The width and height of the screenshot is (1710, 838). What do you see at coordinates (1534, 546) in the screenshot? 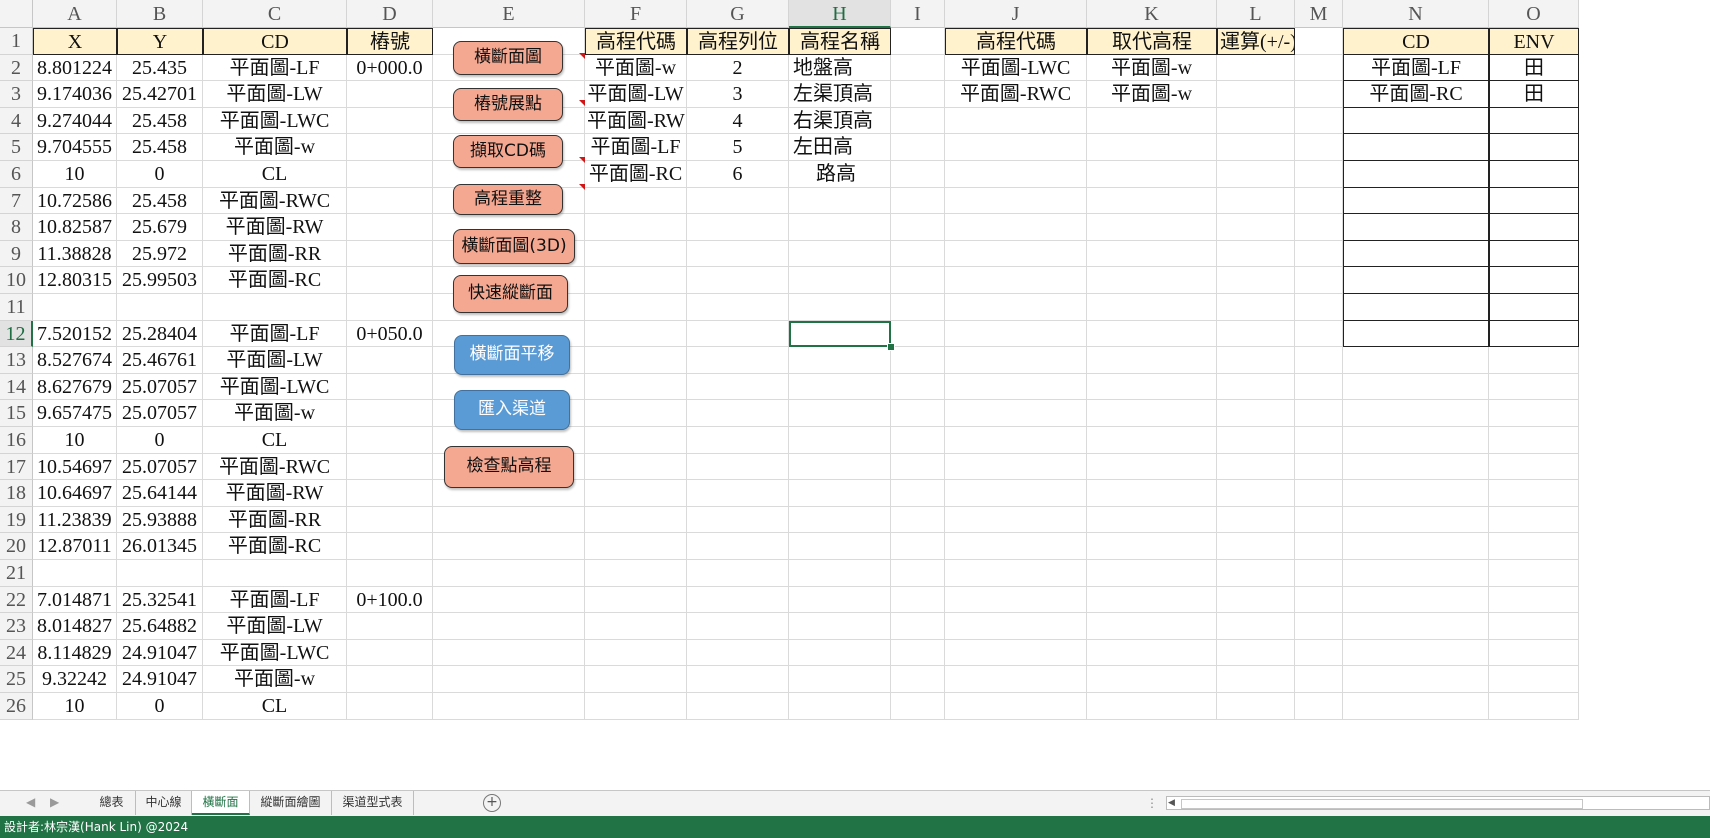
I see `cell-o20` at bounding box center [1534, 546].